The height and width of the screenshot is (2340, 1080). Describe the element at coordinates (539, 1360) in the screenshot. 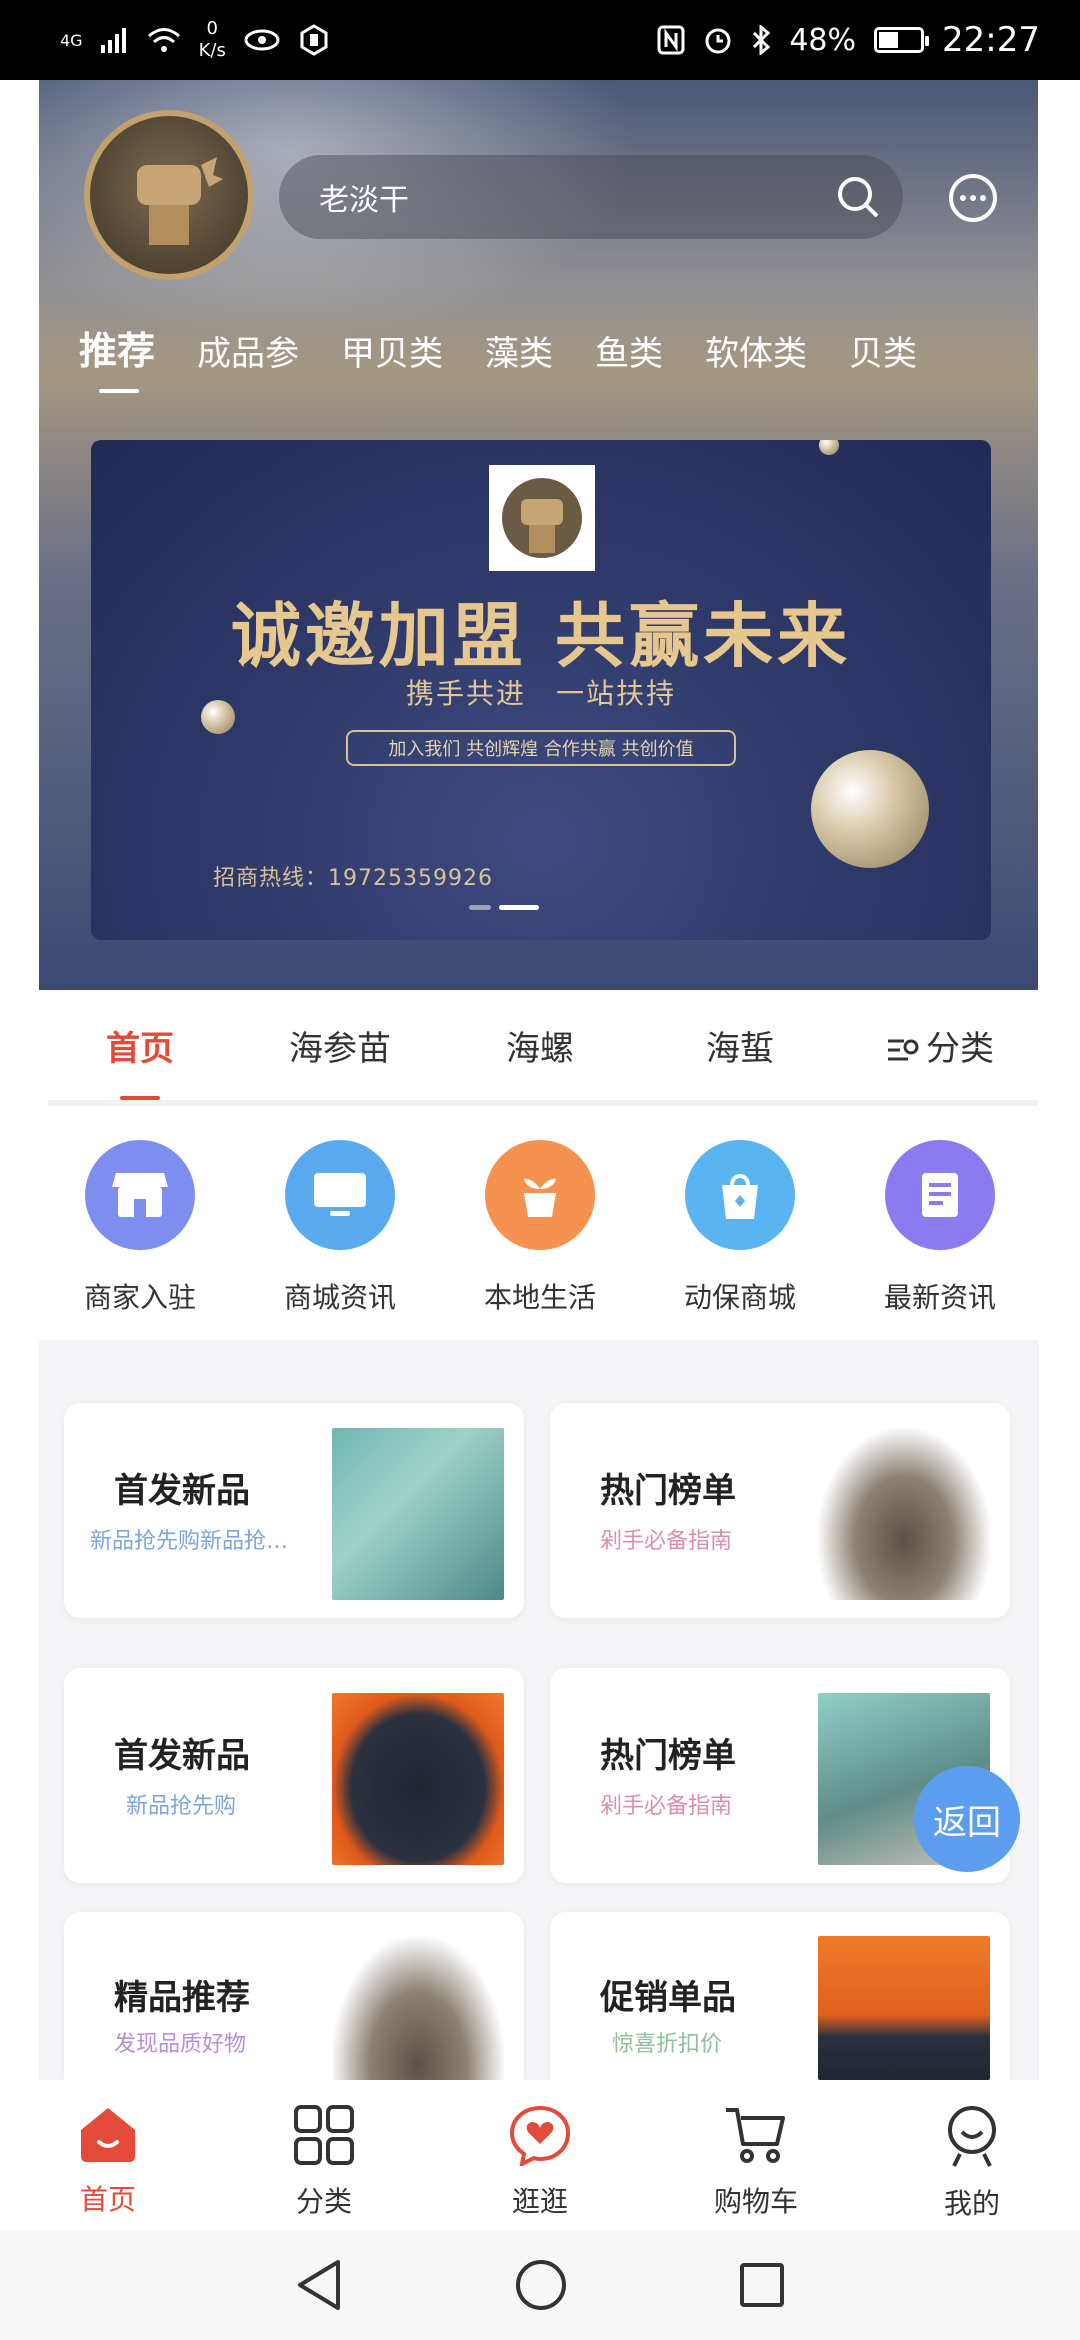

I see `section-separator` at that location.